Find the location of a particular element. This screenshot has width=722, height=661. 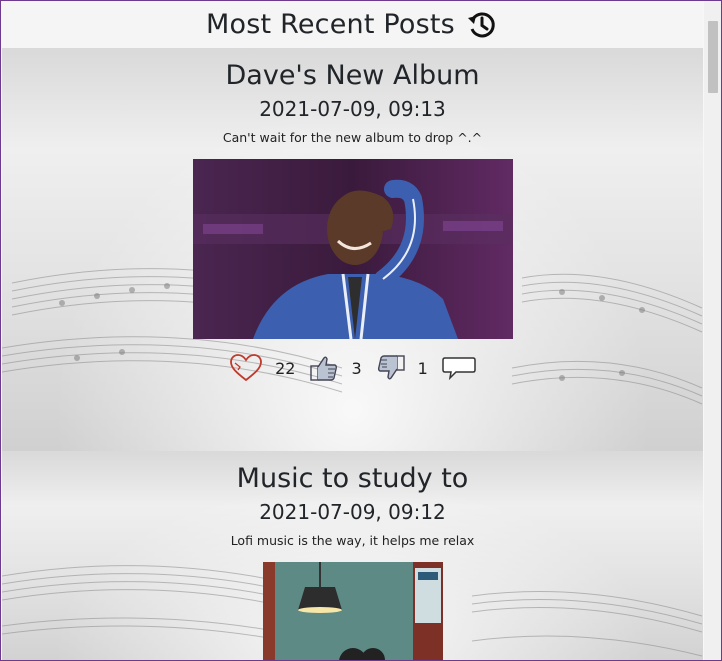

thumbs-down-button: 1 is located at coordinates (409, 368).